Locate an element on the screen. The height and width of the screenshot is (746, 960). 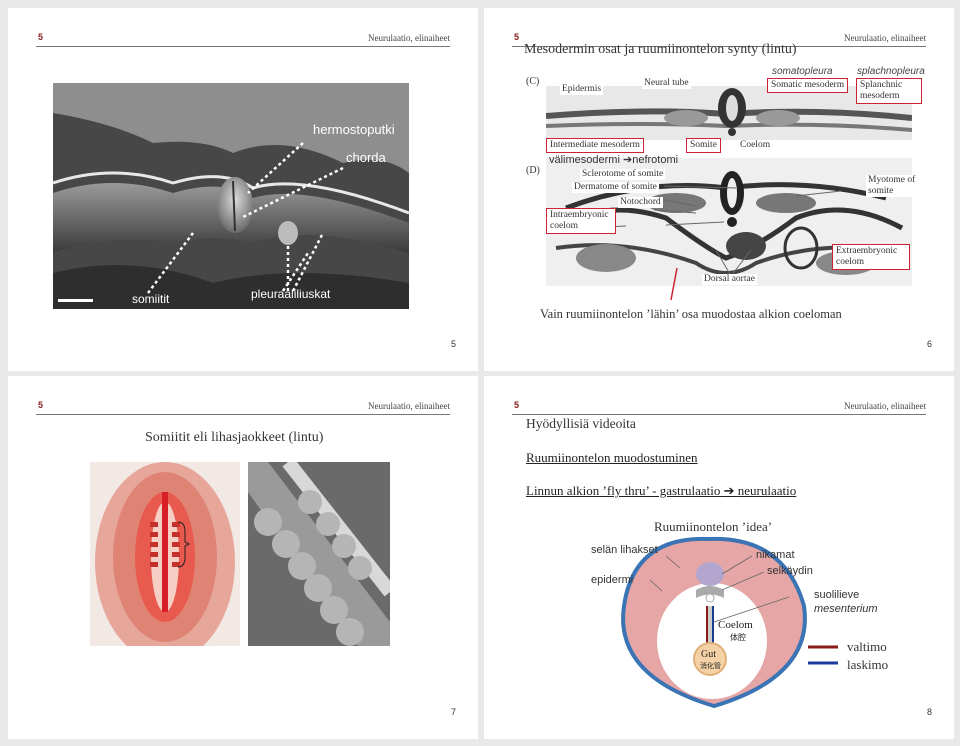
label-mesenterium: mesenterium is located at coordinates (846, 609).